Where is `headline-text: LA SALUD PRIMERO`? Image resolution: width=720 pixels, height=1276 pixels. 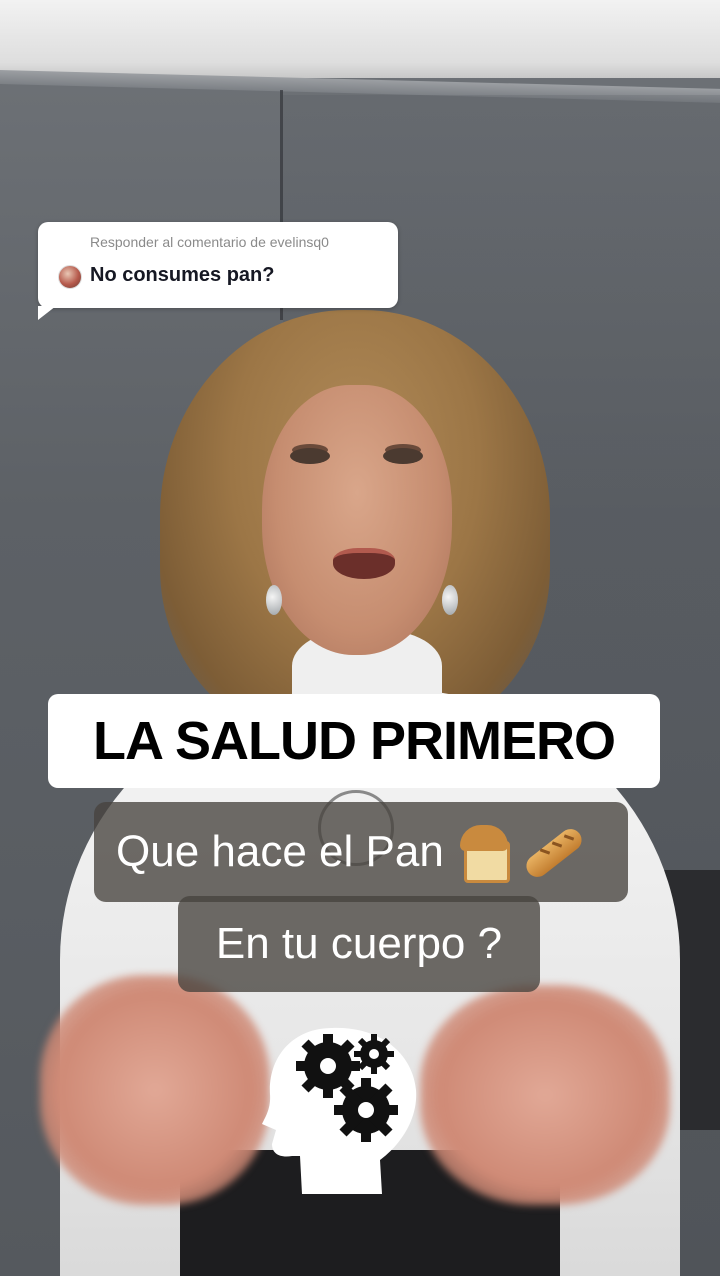 headline-text: LA SALUD PRIMERO is located at coordinates (354, 741).